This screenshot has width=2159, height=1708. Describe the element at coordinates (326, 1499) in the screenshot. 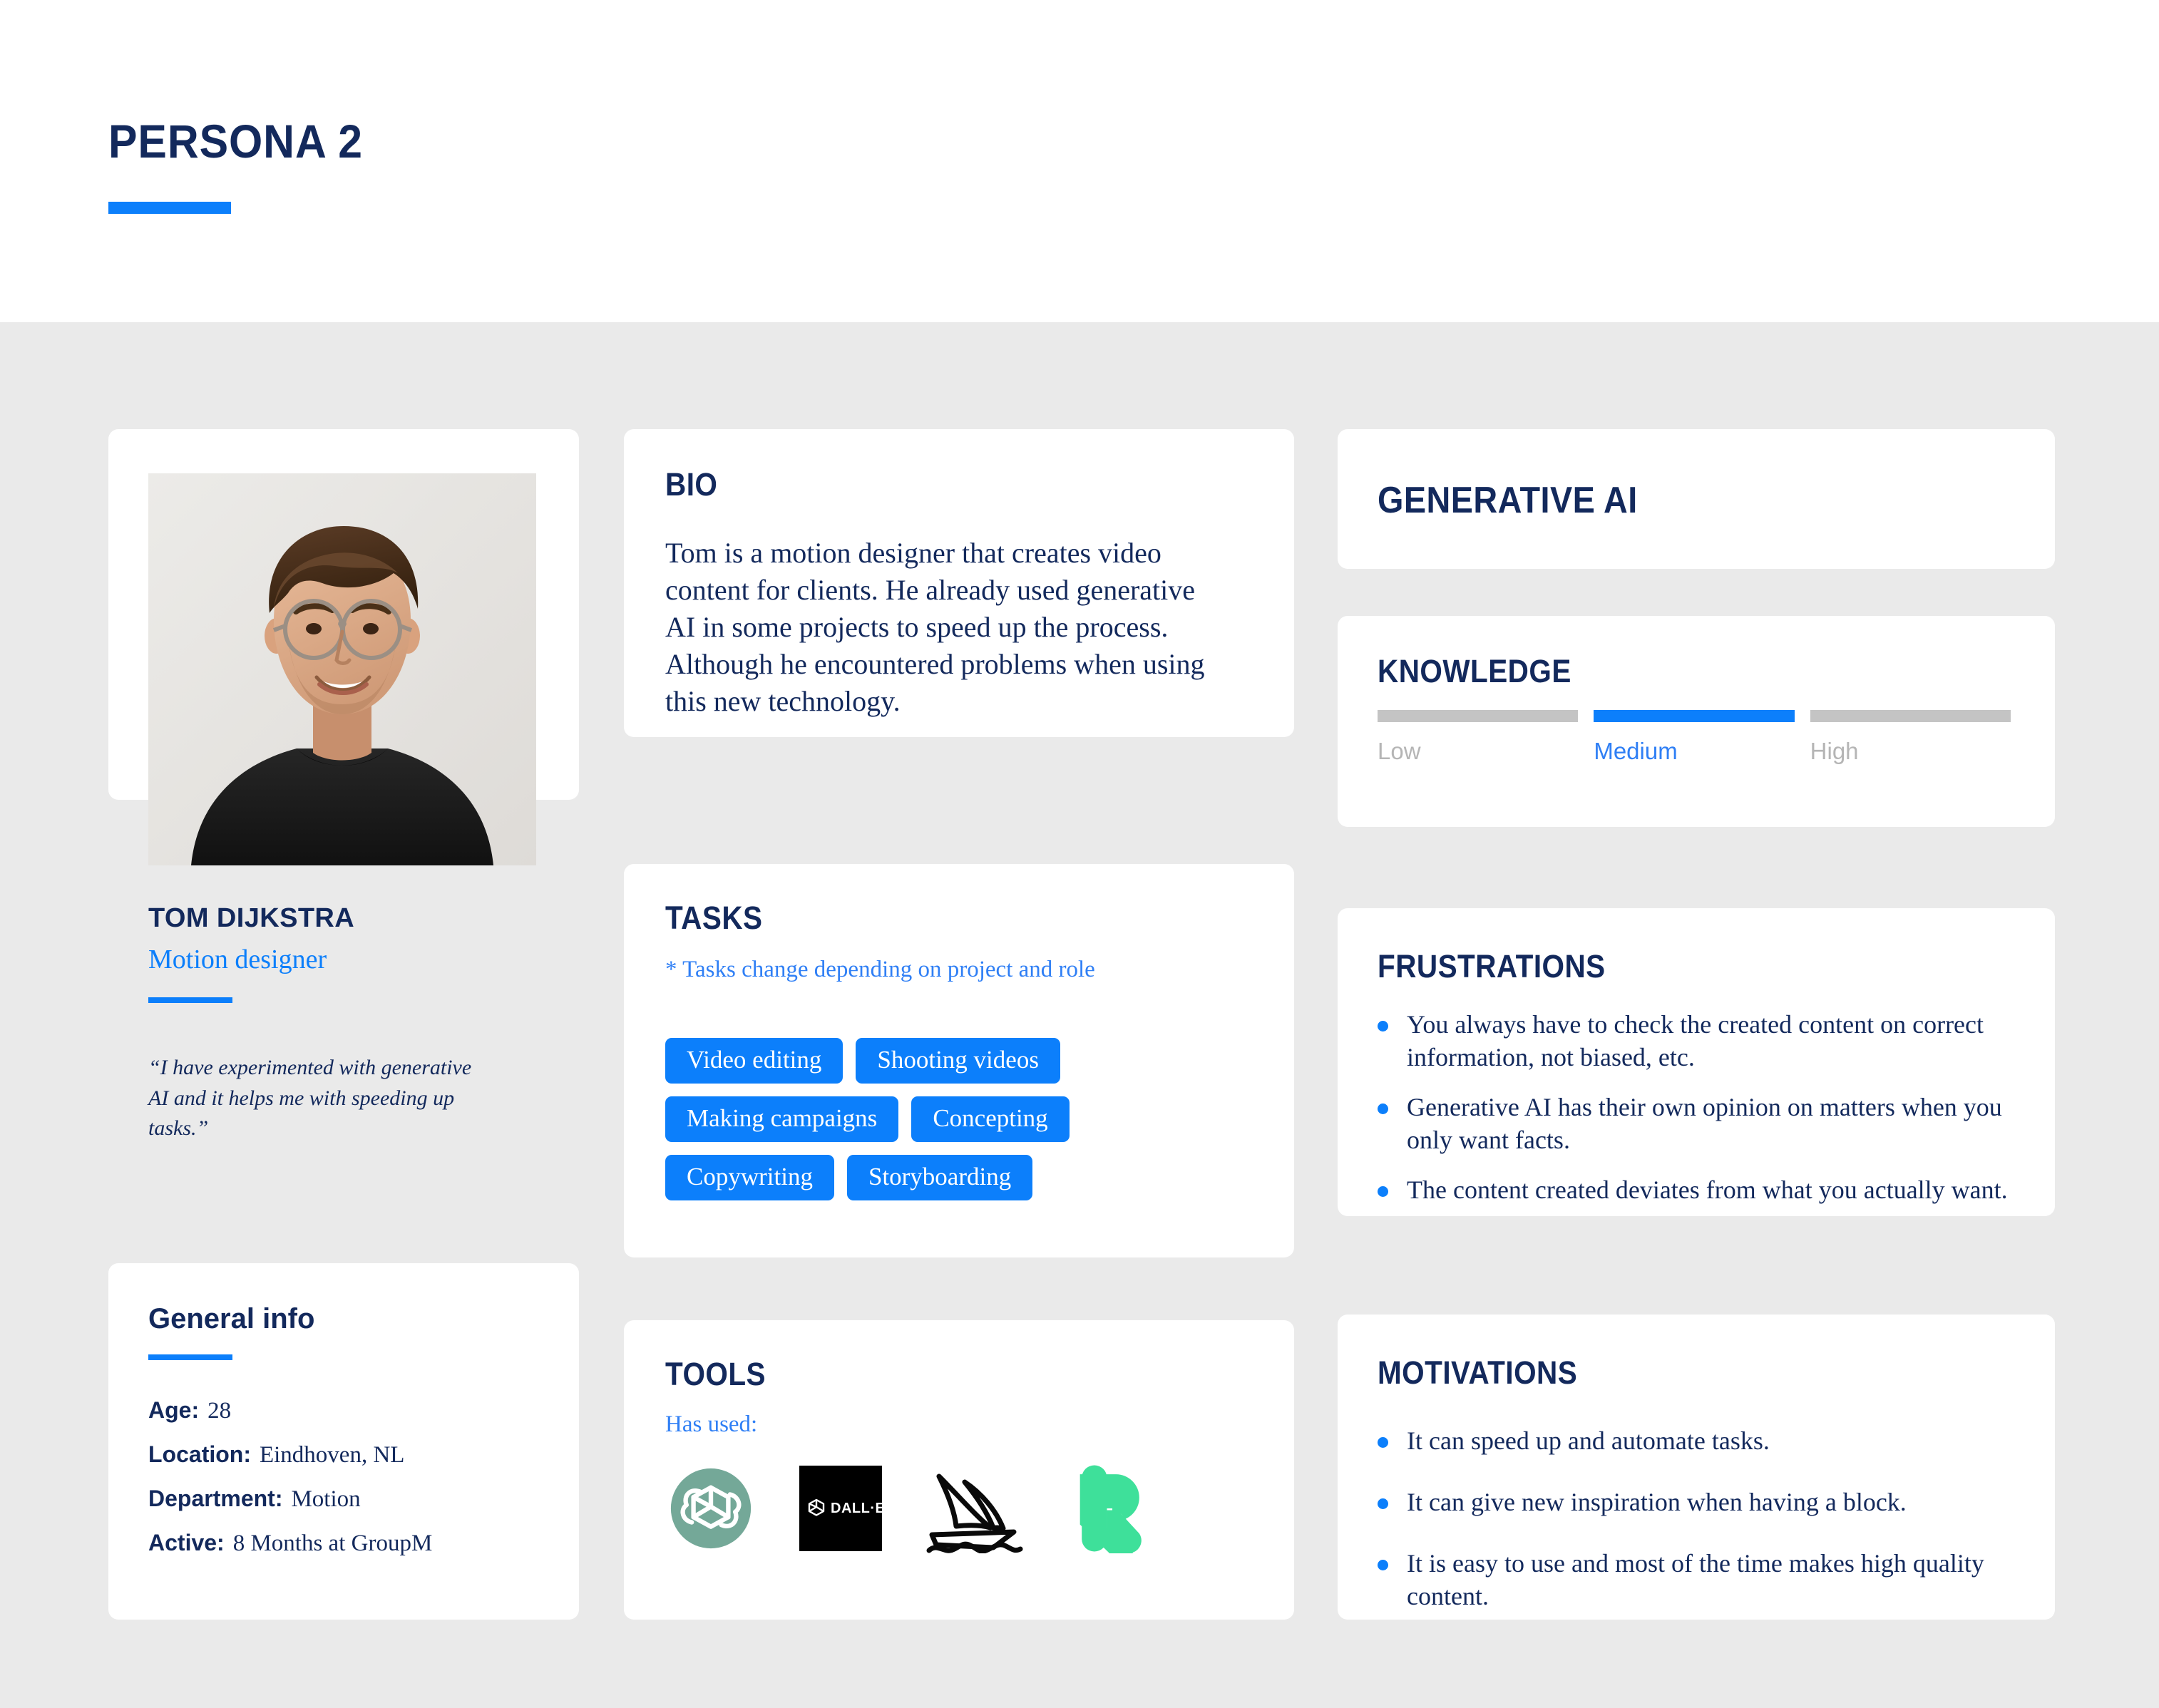

I see `department-value: Motion` at that location.